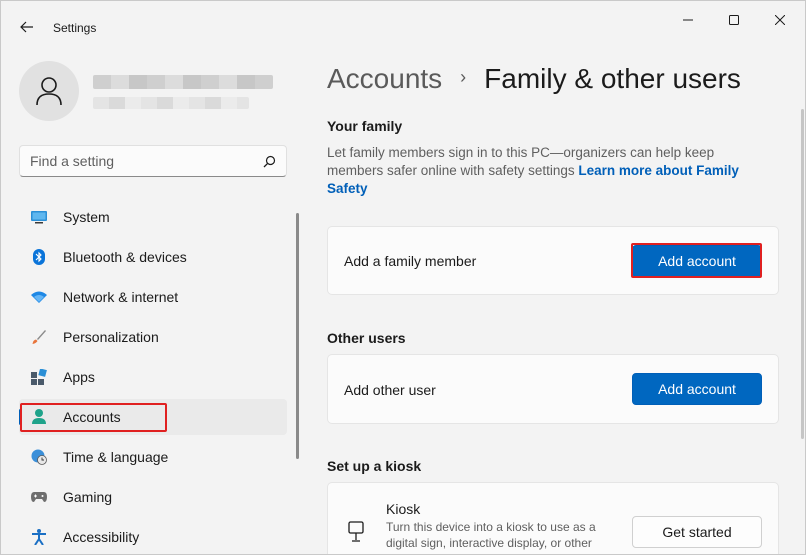 Image resolution: width=806 pixels, height=555 pixels. I want to click on add-other-account-button: Add account, so click(697, 389).